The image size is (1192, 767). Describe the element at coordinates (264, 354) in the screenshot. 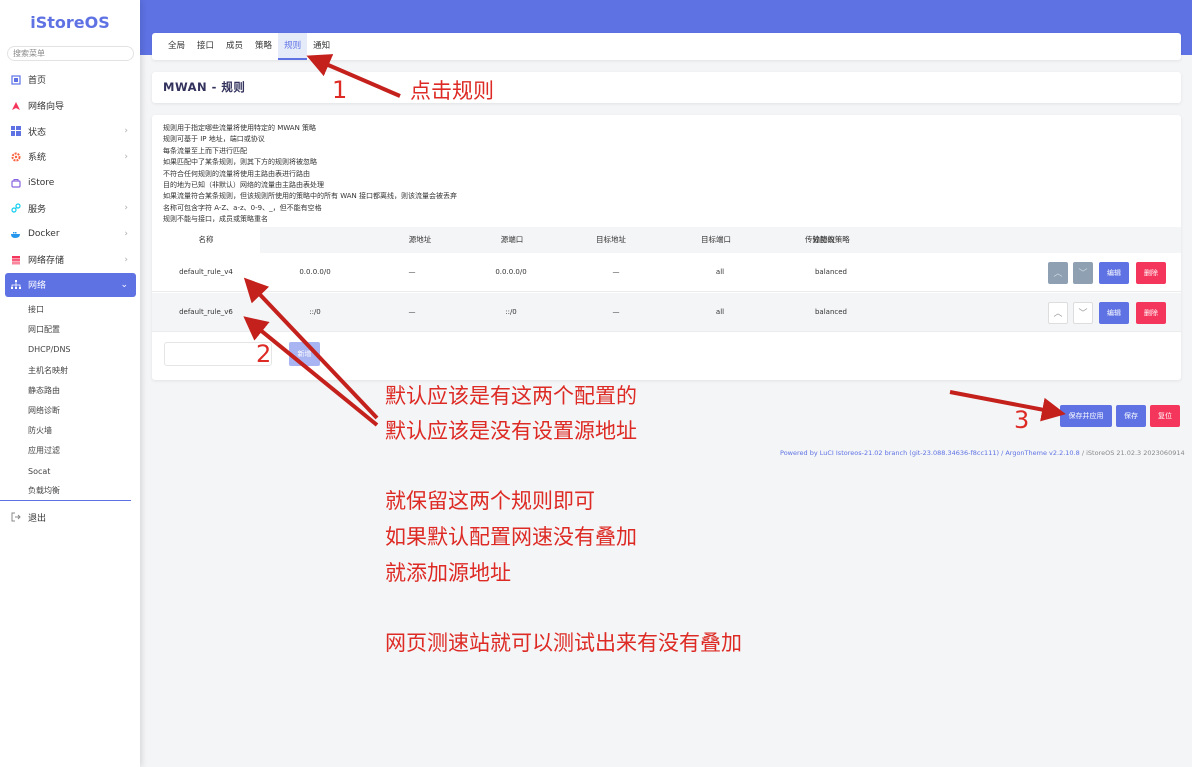

I see `annotation-number-2: 2` at that location.